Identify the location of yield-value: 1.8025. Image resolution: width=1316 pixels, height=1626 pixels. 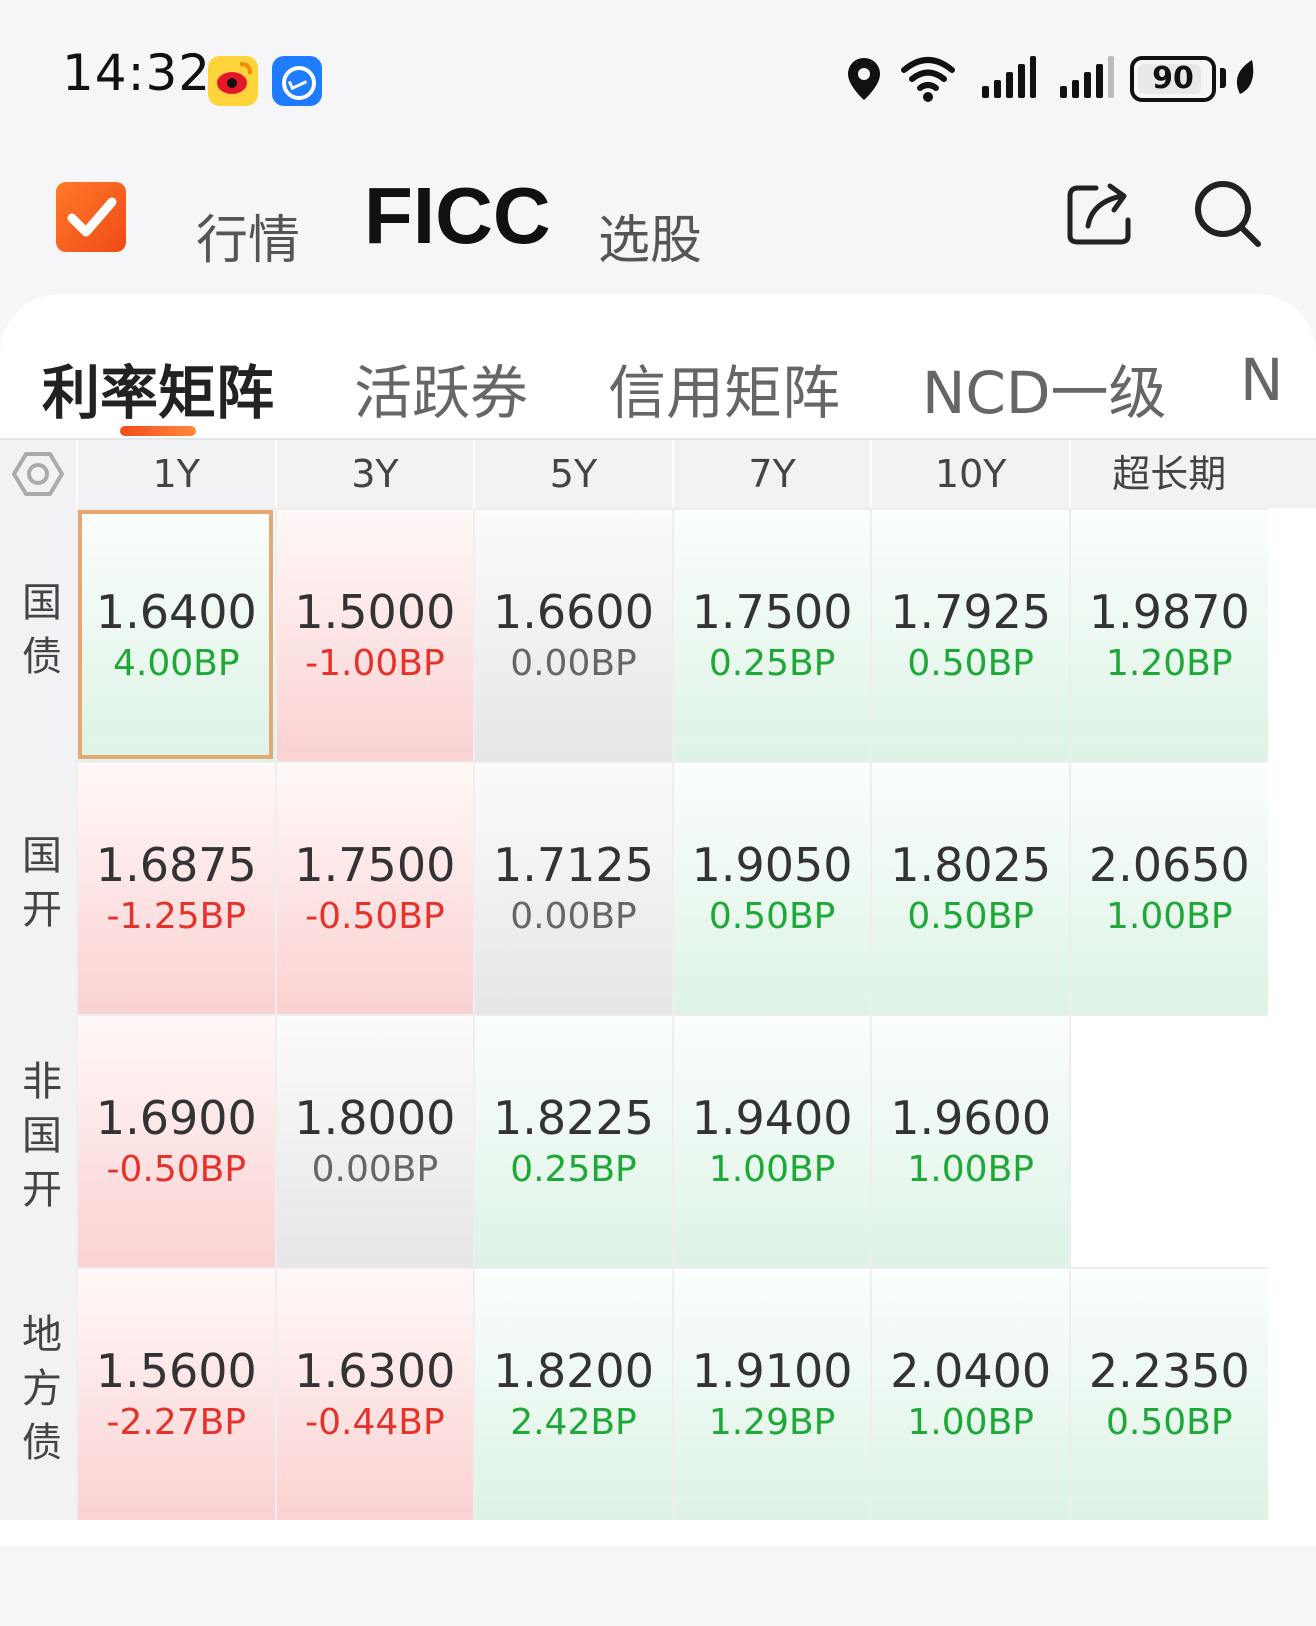
(971, 864).